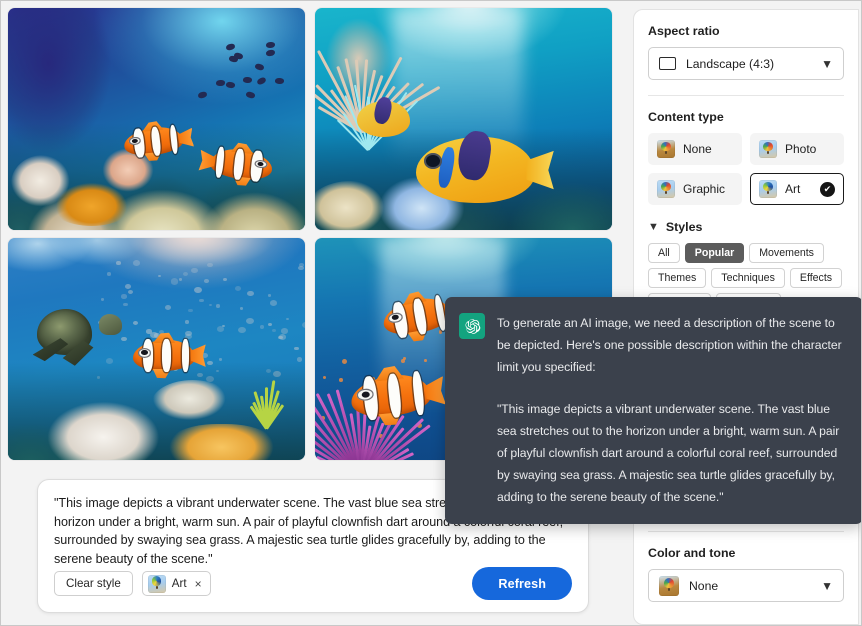  I want to click on rectangle-icon, so click(667, 63).